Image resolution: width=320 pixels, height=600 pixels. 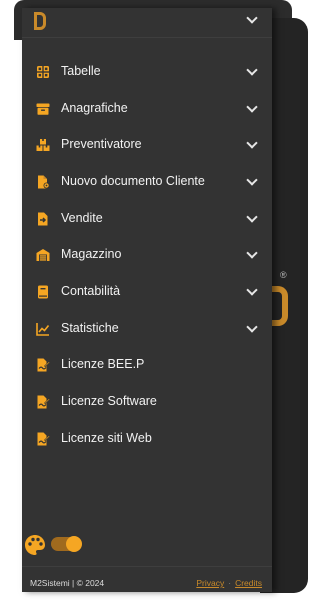 What do you see at coordinates (90, 328) in the screenshot?
I see `menu-item-label: Statistiche` at bounding box center [90, 328].